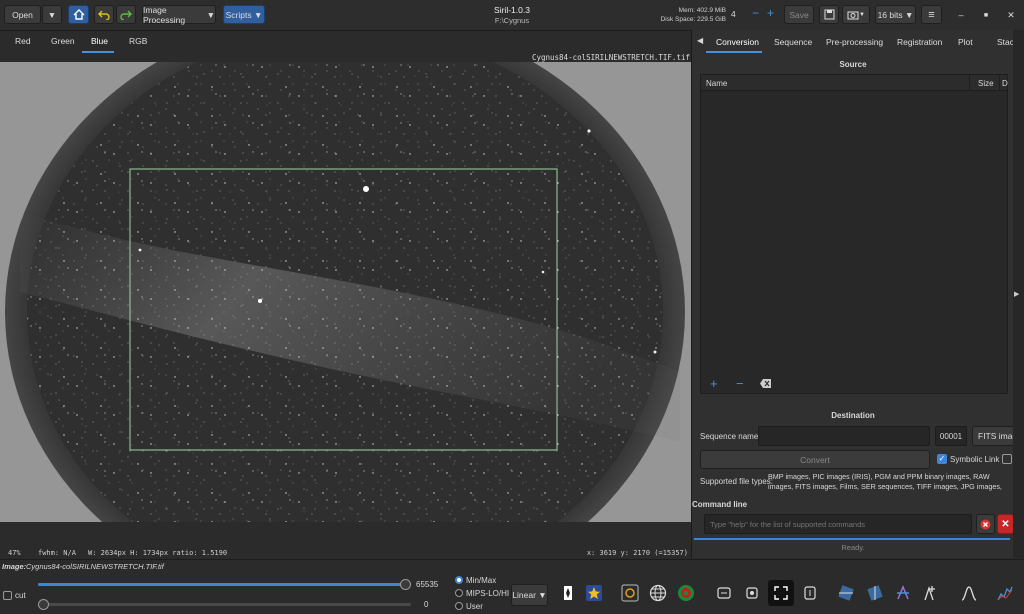  I want to click on clear-list-button, so click(765, 384).